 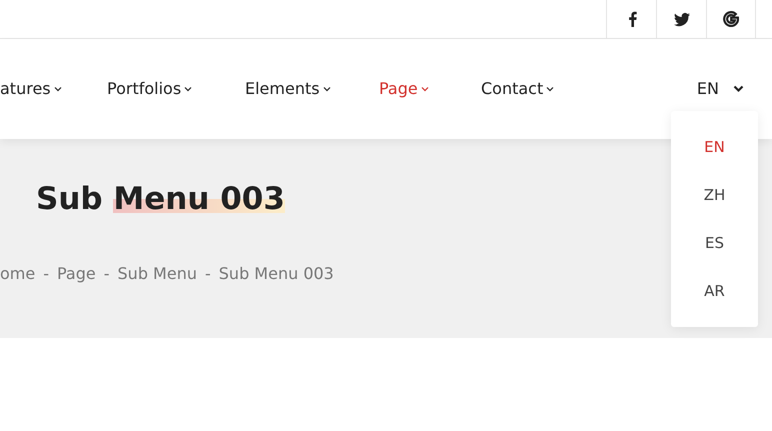 What do you see at coordinates (276, 274) in the screenshot?
I see `breadcrumb-current: Sub Menu 003` at bounding box center [276, 274].